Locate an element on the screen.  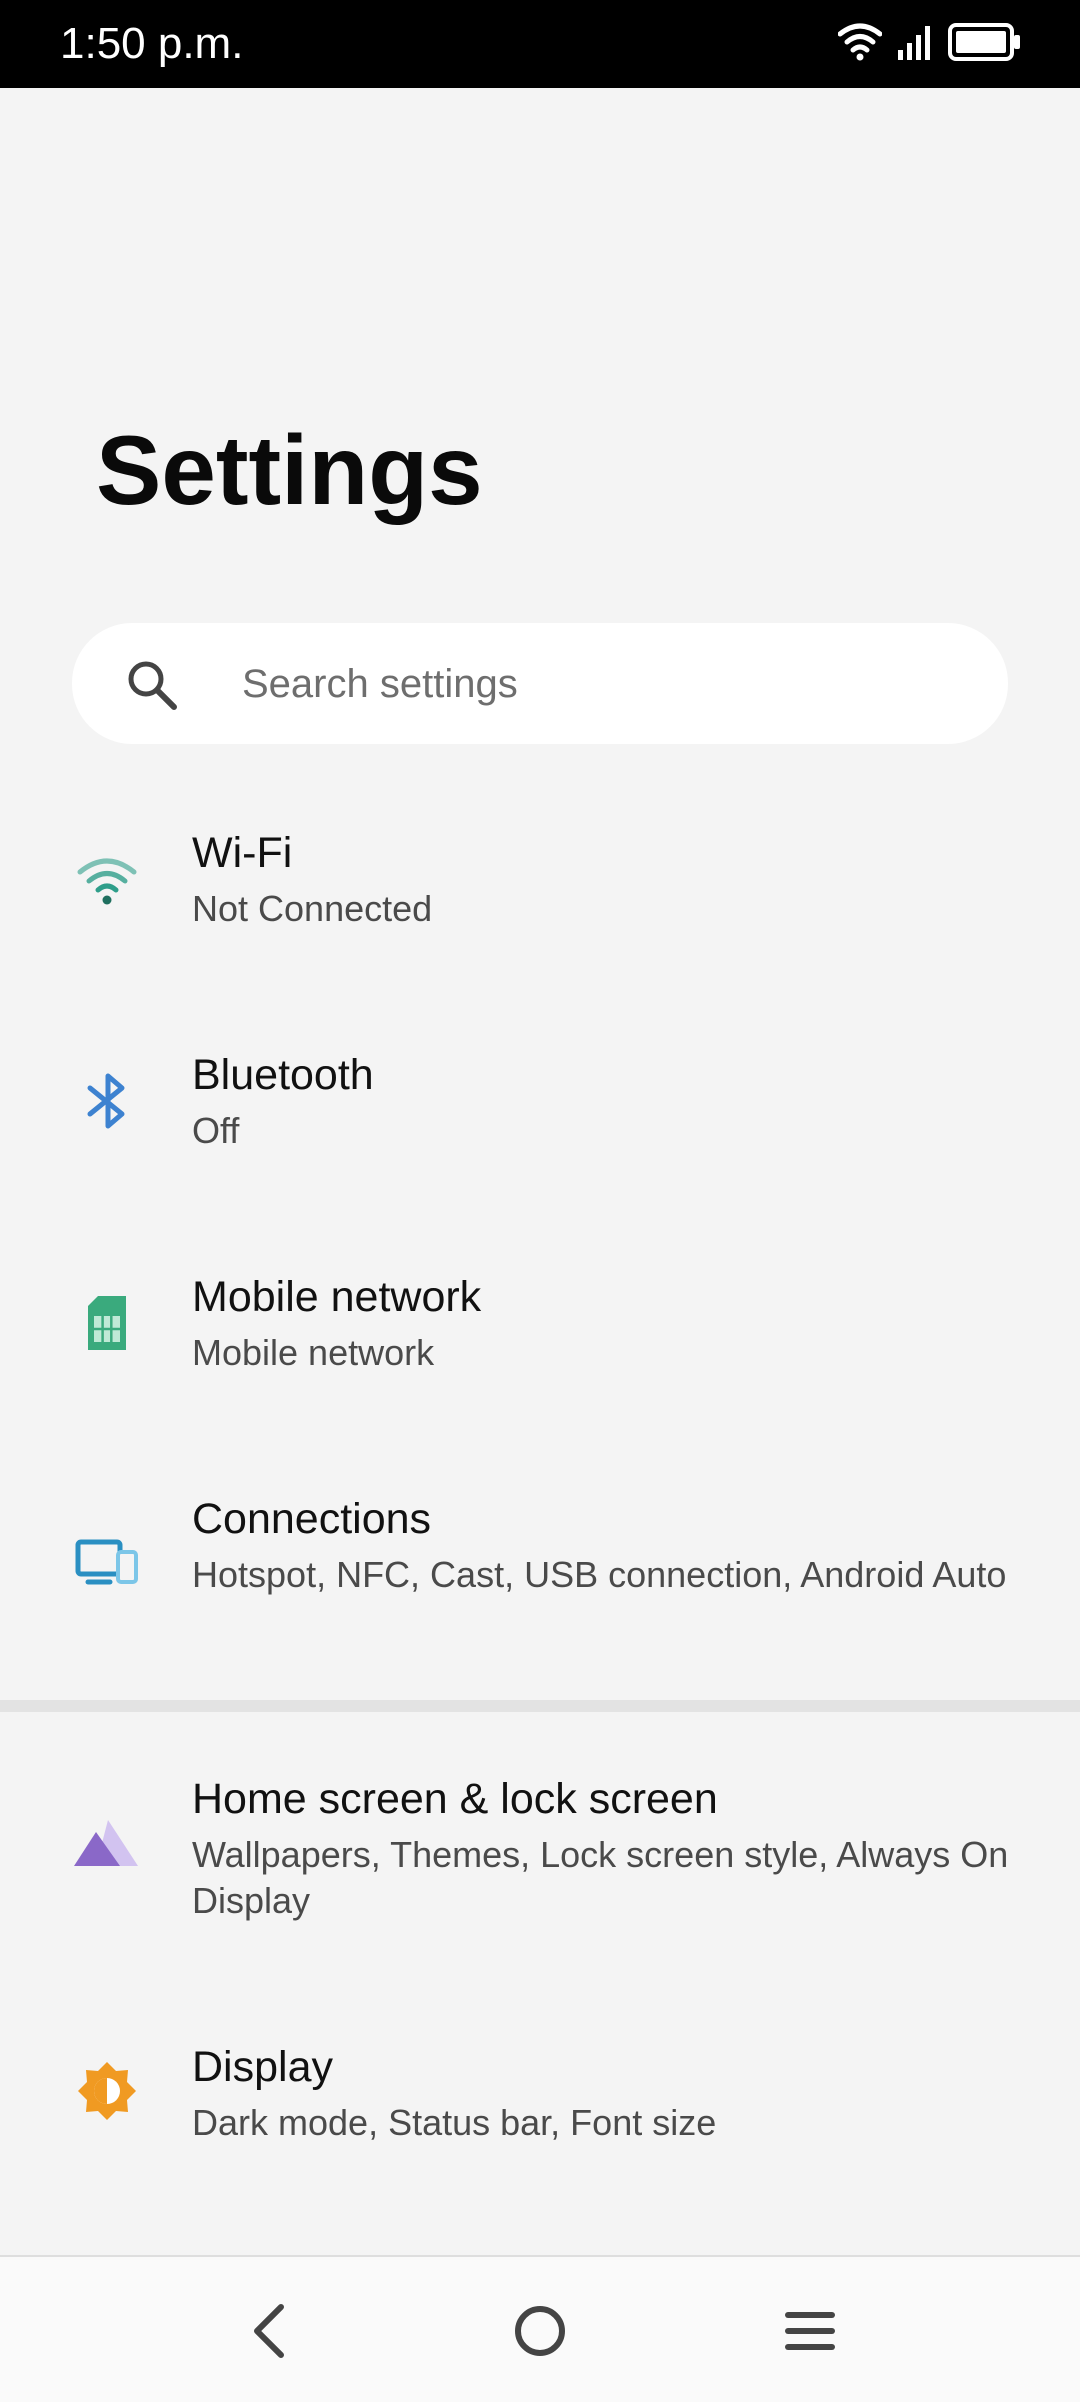
navigation-bar is located at coordinates (540, 2328).